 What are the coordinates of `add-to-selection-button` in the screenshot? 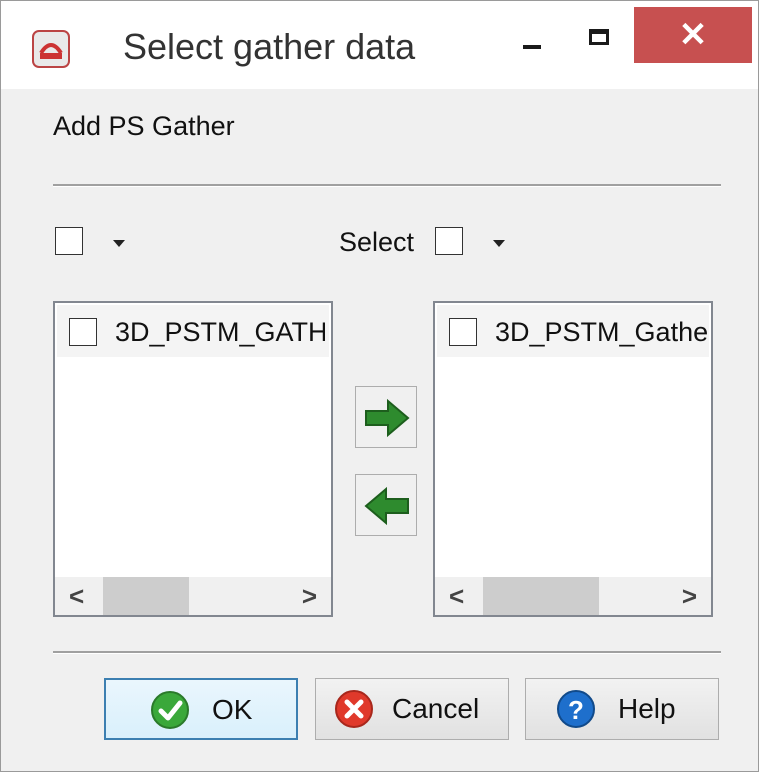 It's located at (386, 417).